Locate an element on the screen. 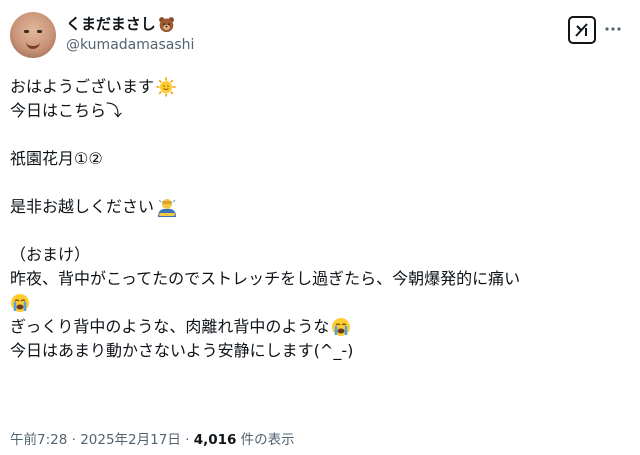  views-count: 4,016 is located at coordinates (215, 440).